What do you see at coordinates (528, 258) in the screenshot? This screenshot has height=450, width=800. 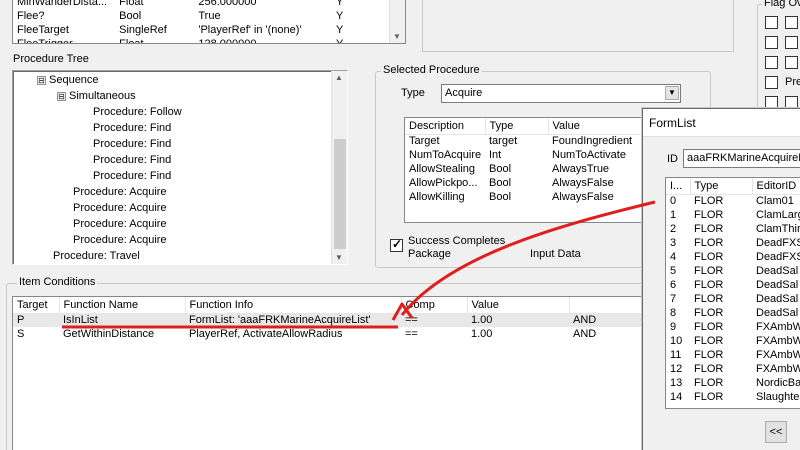 I see `annotation-arrow-curve` at bounding box center [528, 258].